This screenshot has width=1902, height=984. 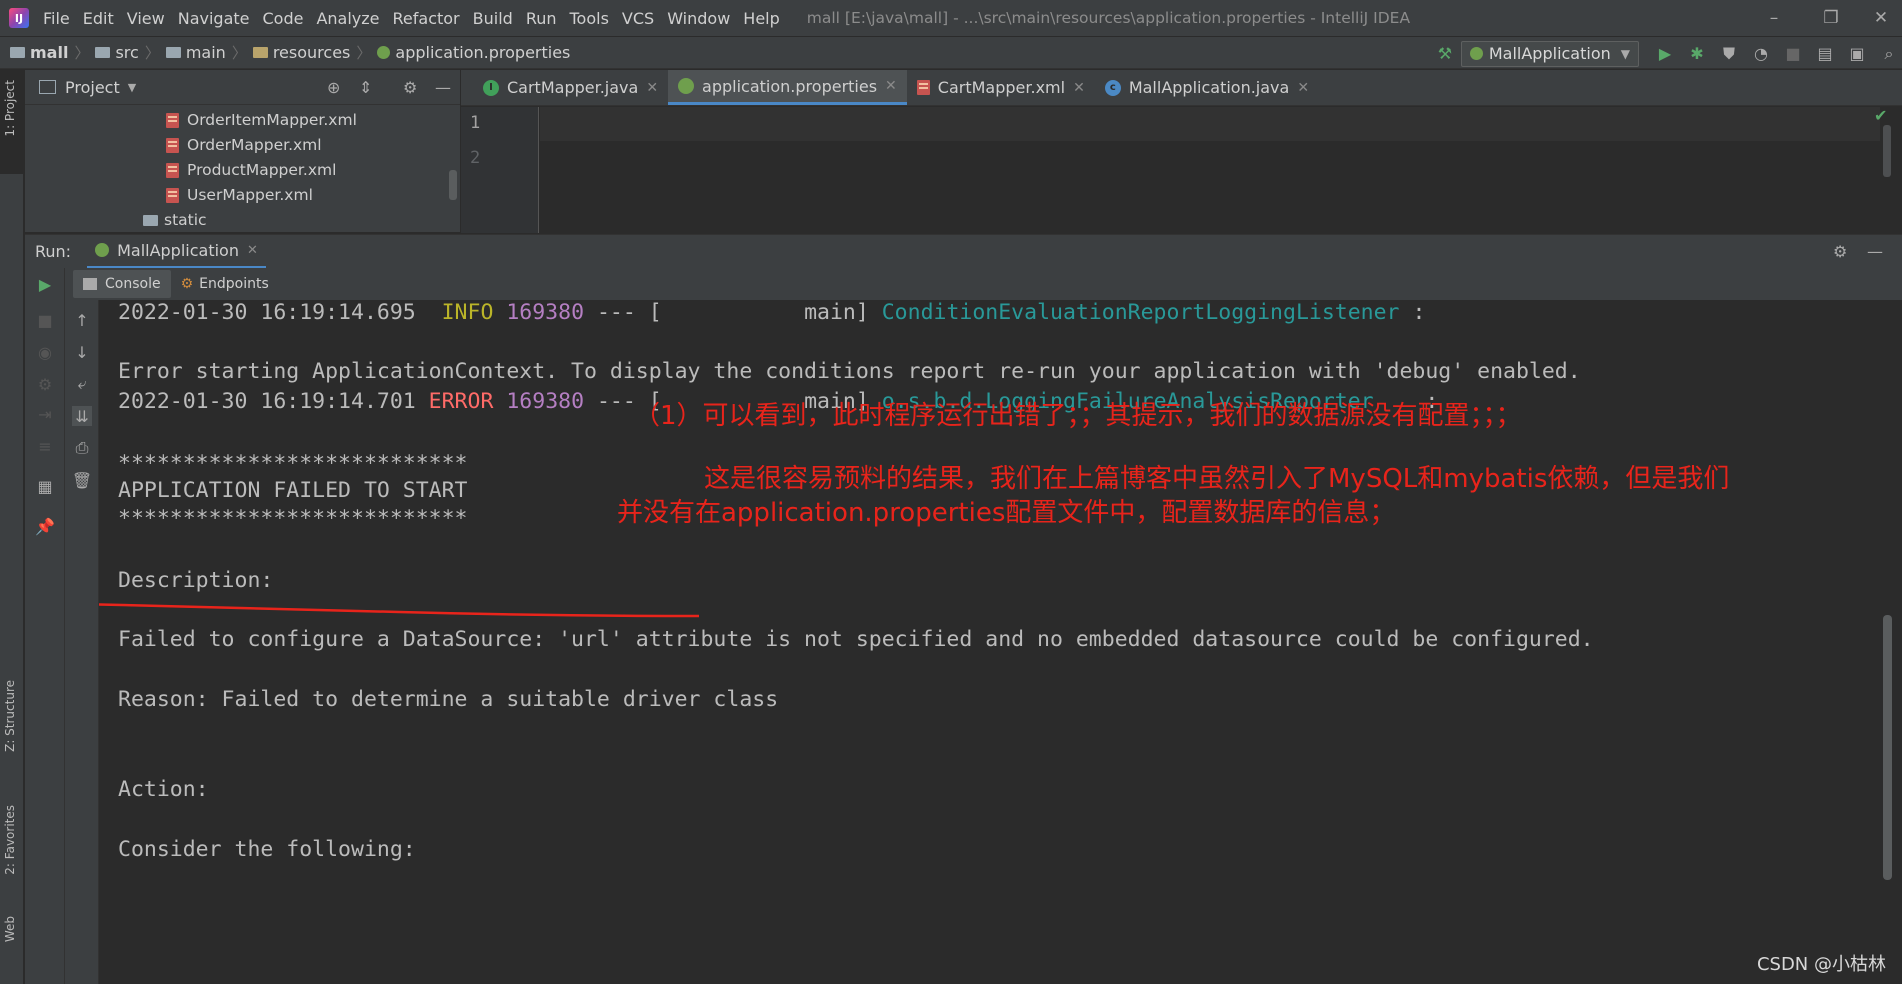 What do you see at coordinates (251, 170) in the screenshot?
I see `tree-item: ProductMapper.xml` at bounding box center [251, 170].